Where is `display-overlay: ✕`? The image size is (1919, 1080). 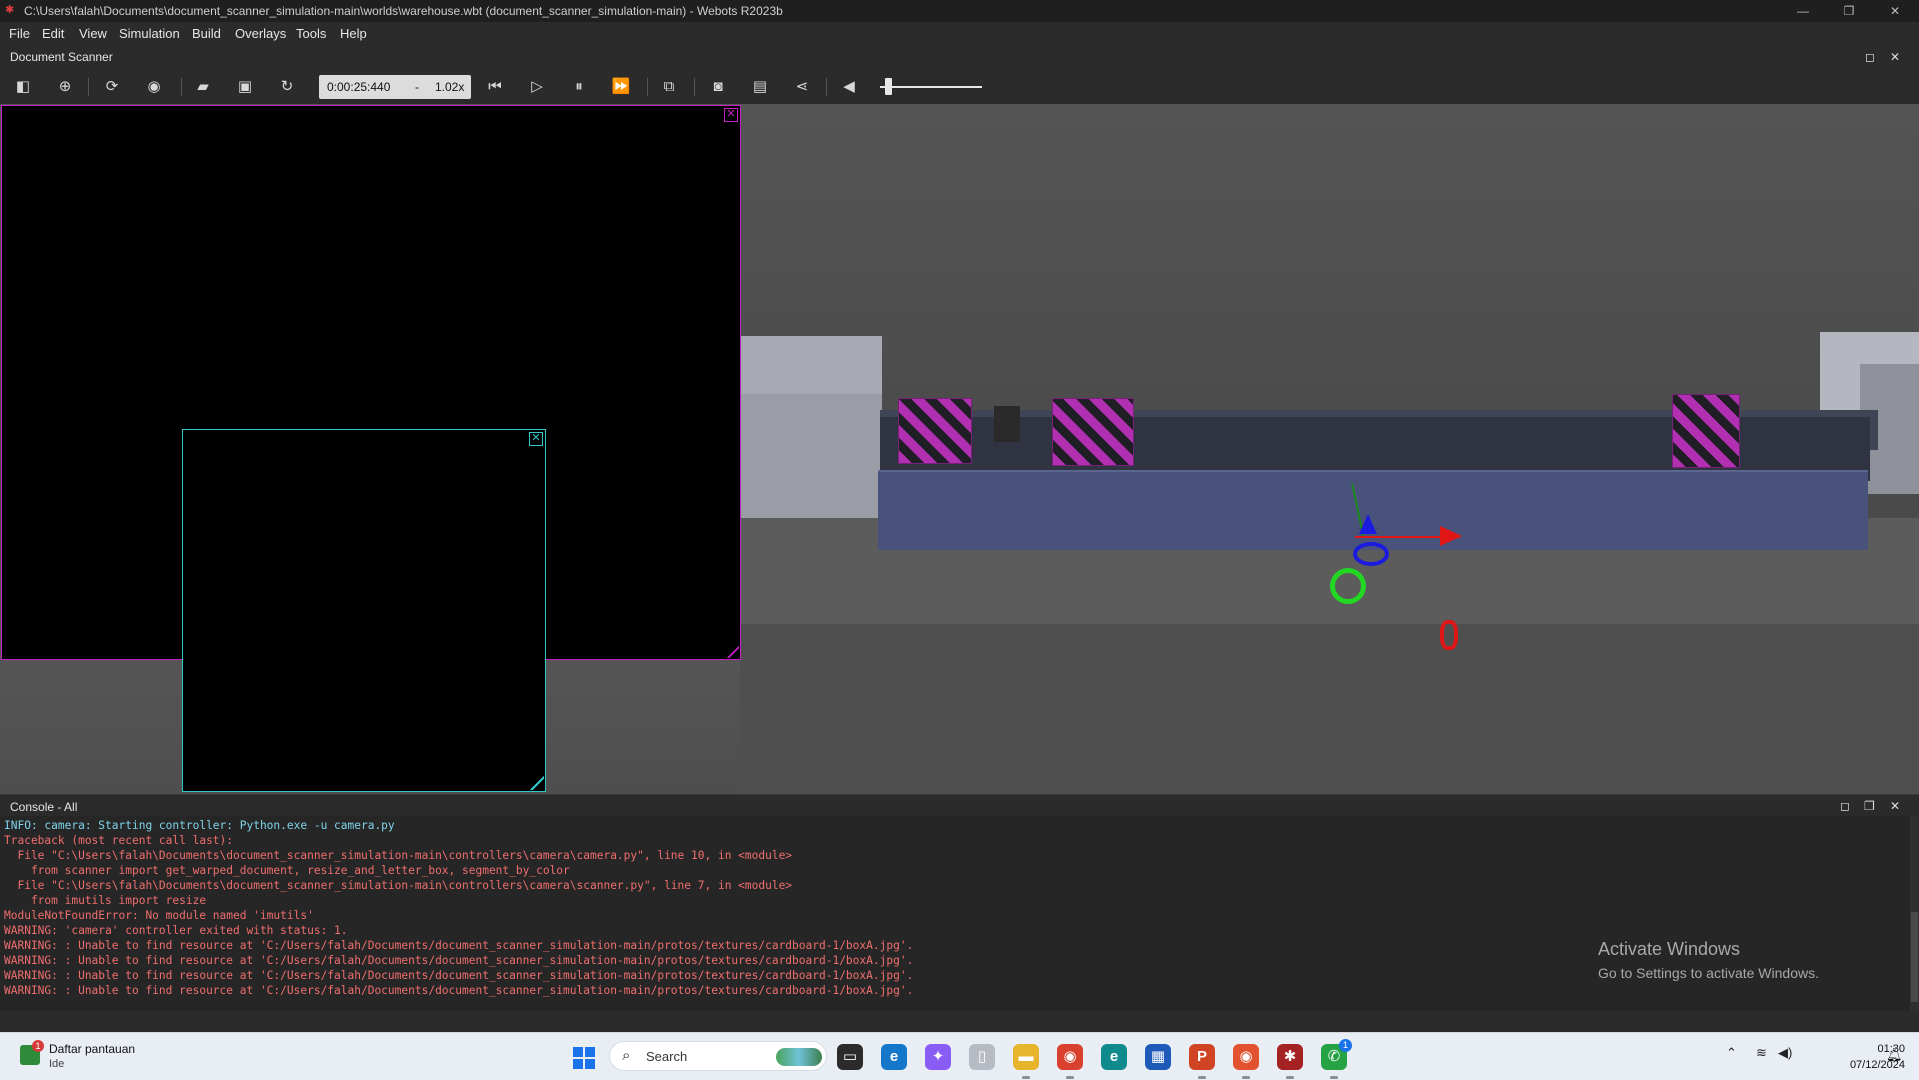
display-overlay: ✕ is located at coordinates (364, 610).